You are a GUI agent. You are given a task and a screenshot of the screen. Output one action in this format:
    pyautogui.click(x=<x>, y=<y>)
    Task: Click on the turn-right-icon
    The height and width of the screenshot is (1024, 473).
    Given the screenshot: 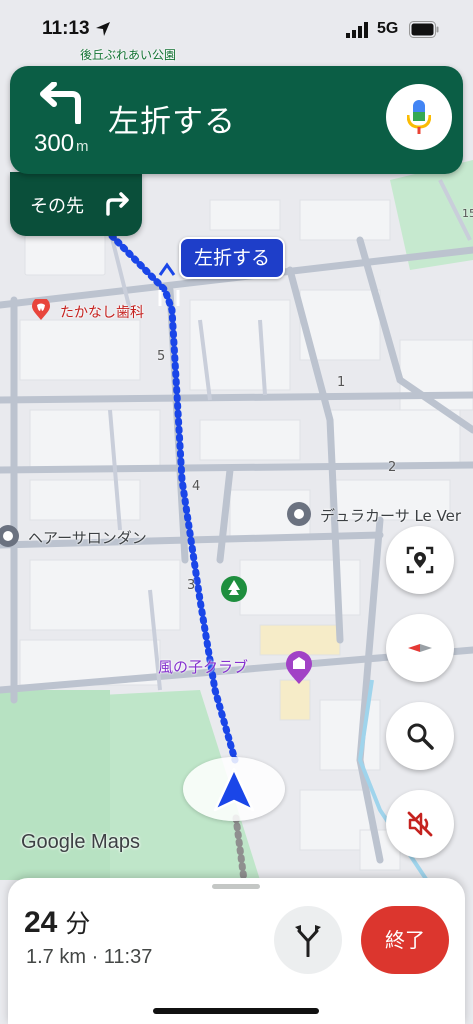 What is the action you would take?
    pyautogui.click(x=117, y=204)
    